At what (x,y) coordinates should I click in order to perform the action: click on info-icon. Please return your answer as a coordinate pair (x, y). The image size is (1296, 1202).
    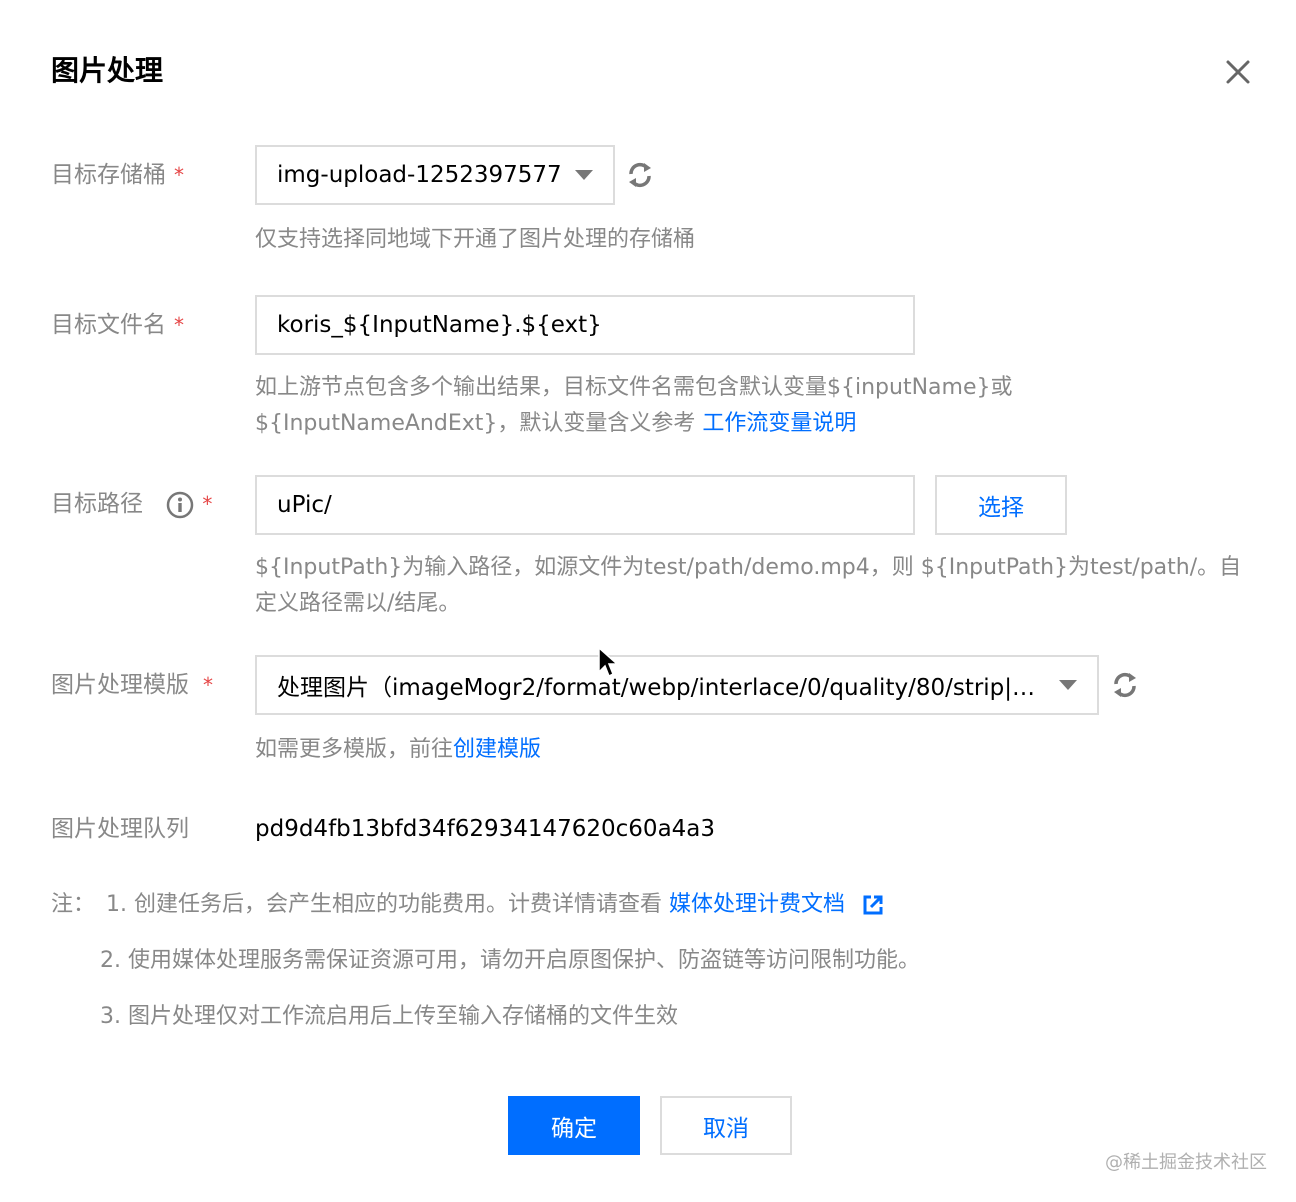
    Looking at the image, I should click on (180, 505).